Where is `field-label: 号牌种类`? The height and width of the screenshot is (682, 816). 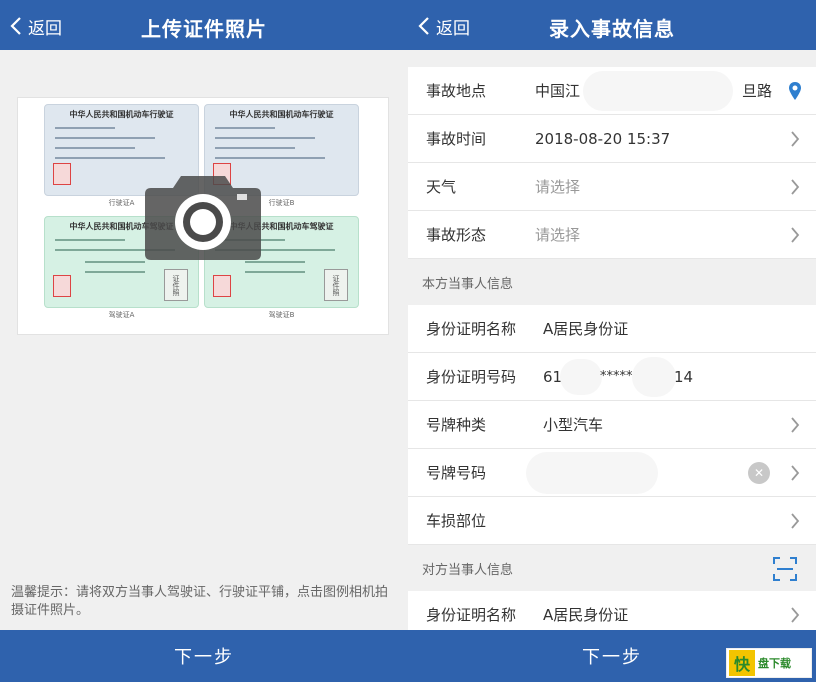
field-label: 号牌种类 is located at coordinates (456, 425).